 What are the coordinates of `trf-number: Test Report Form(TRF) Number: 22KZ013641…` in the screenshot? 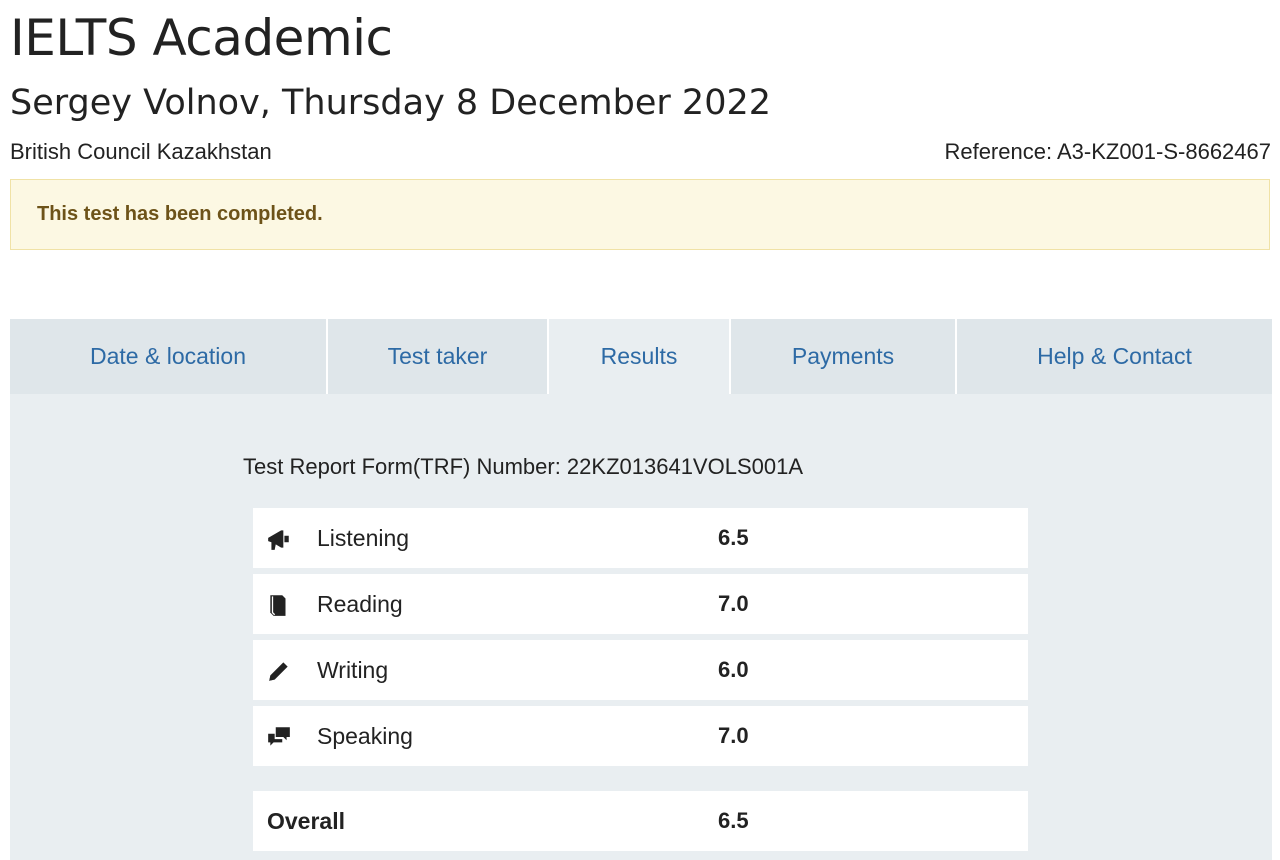 It's located at (523, 466).